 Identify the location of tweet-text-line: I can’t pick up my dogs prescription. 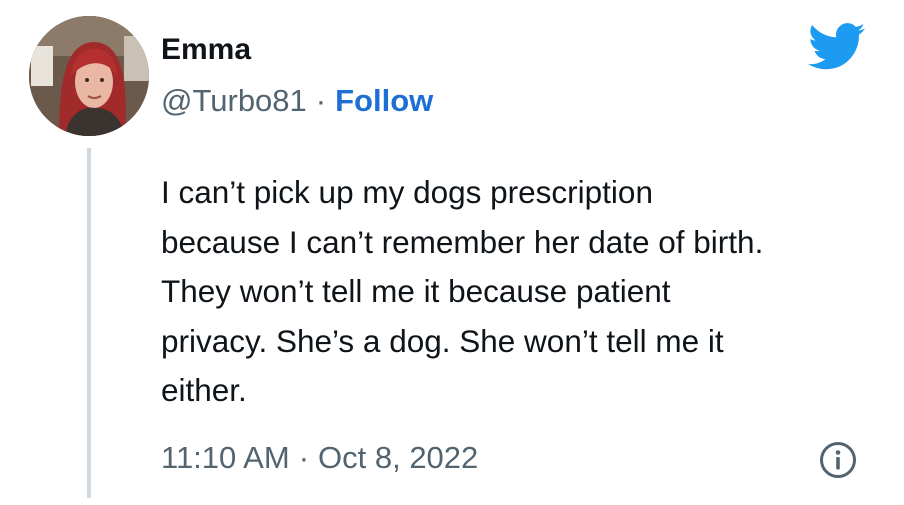
(407, 192).